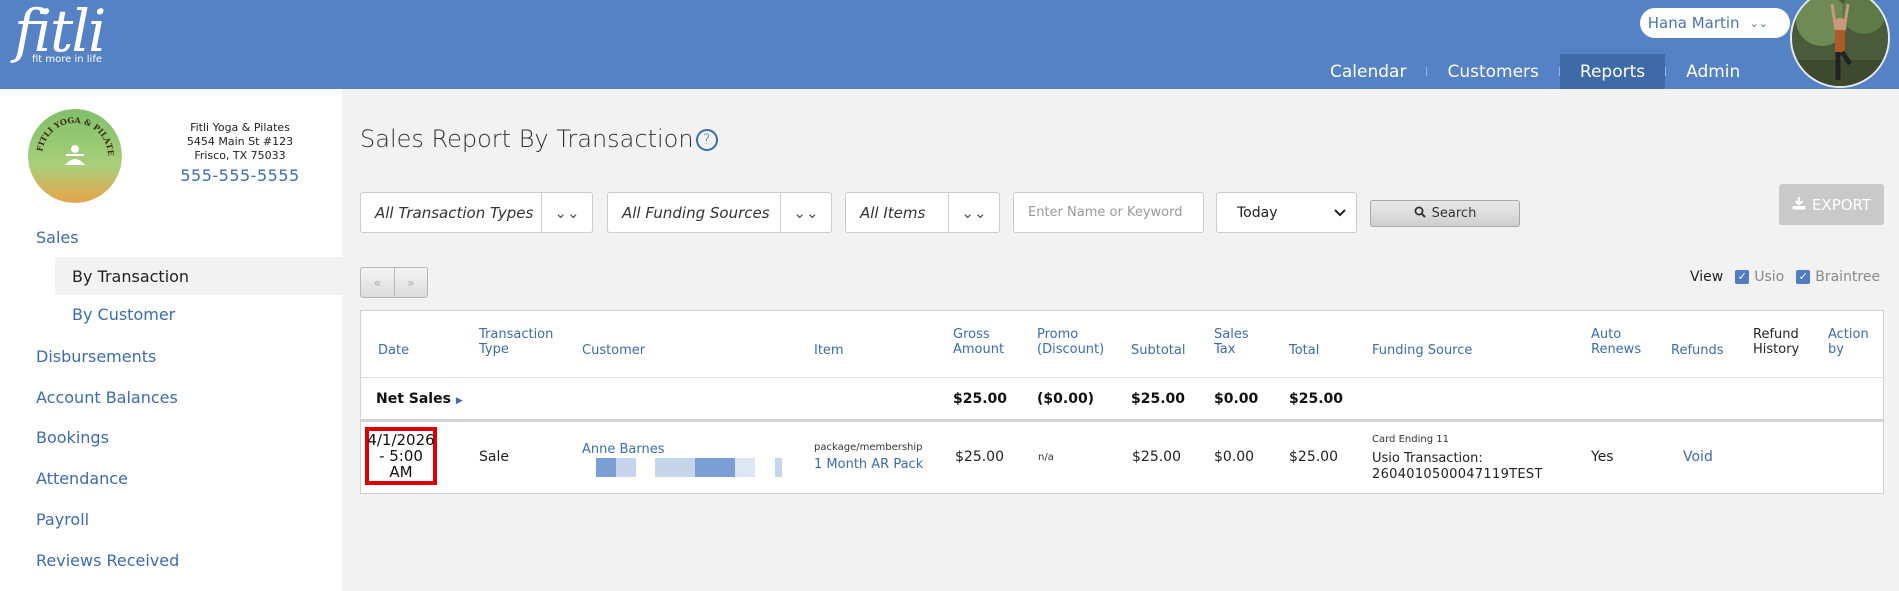  Describe the element at coordinates (1427, 458) in the screenshot. I see `funding-transaction-label: Usio Transaction:` at that location.